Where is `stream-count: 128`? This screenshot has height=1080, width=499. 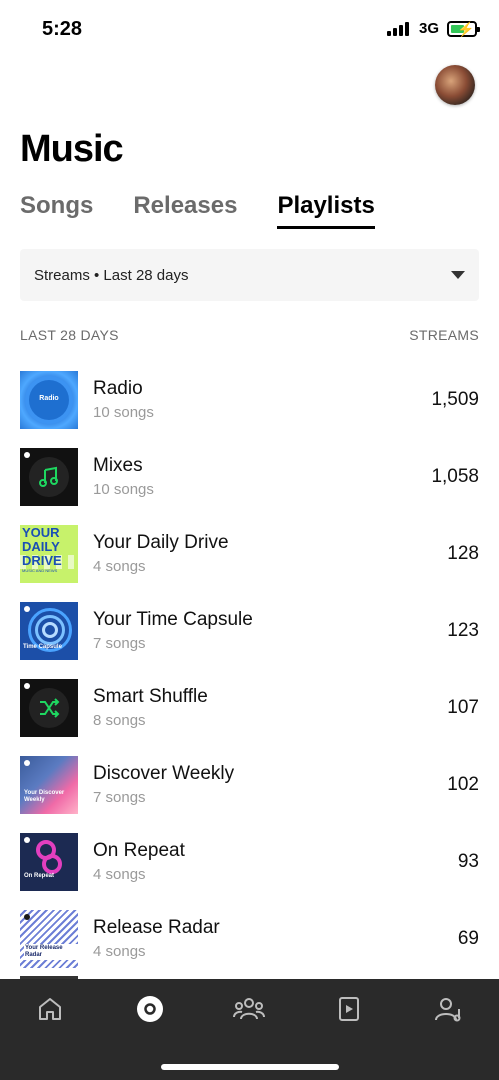
stream-count: 128 is located at coordinates (463, 553).